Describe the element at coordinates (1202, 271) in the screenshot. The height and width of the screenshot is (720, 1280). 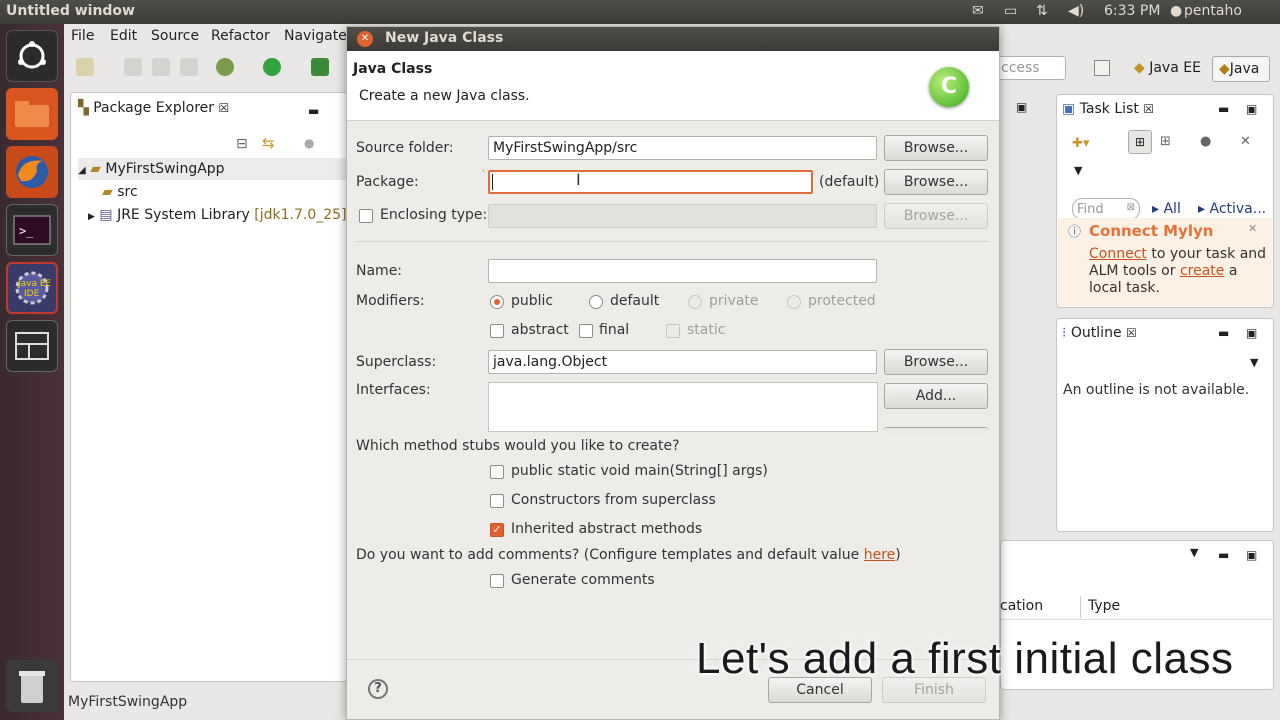
I see `mylyn-create-link: create` at that location.